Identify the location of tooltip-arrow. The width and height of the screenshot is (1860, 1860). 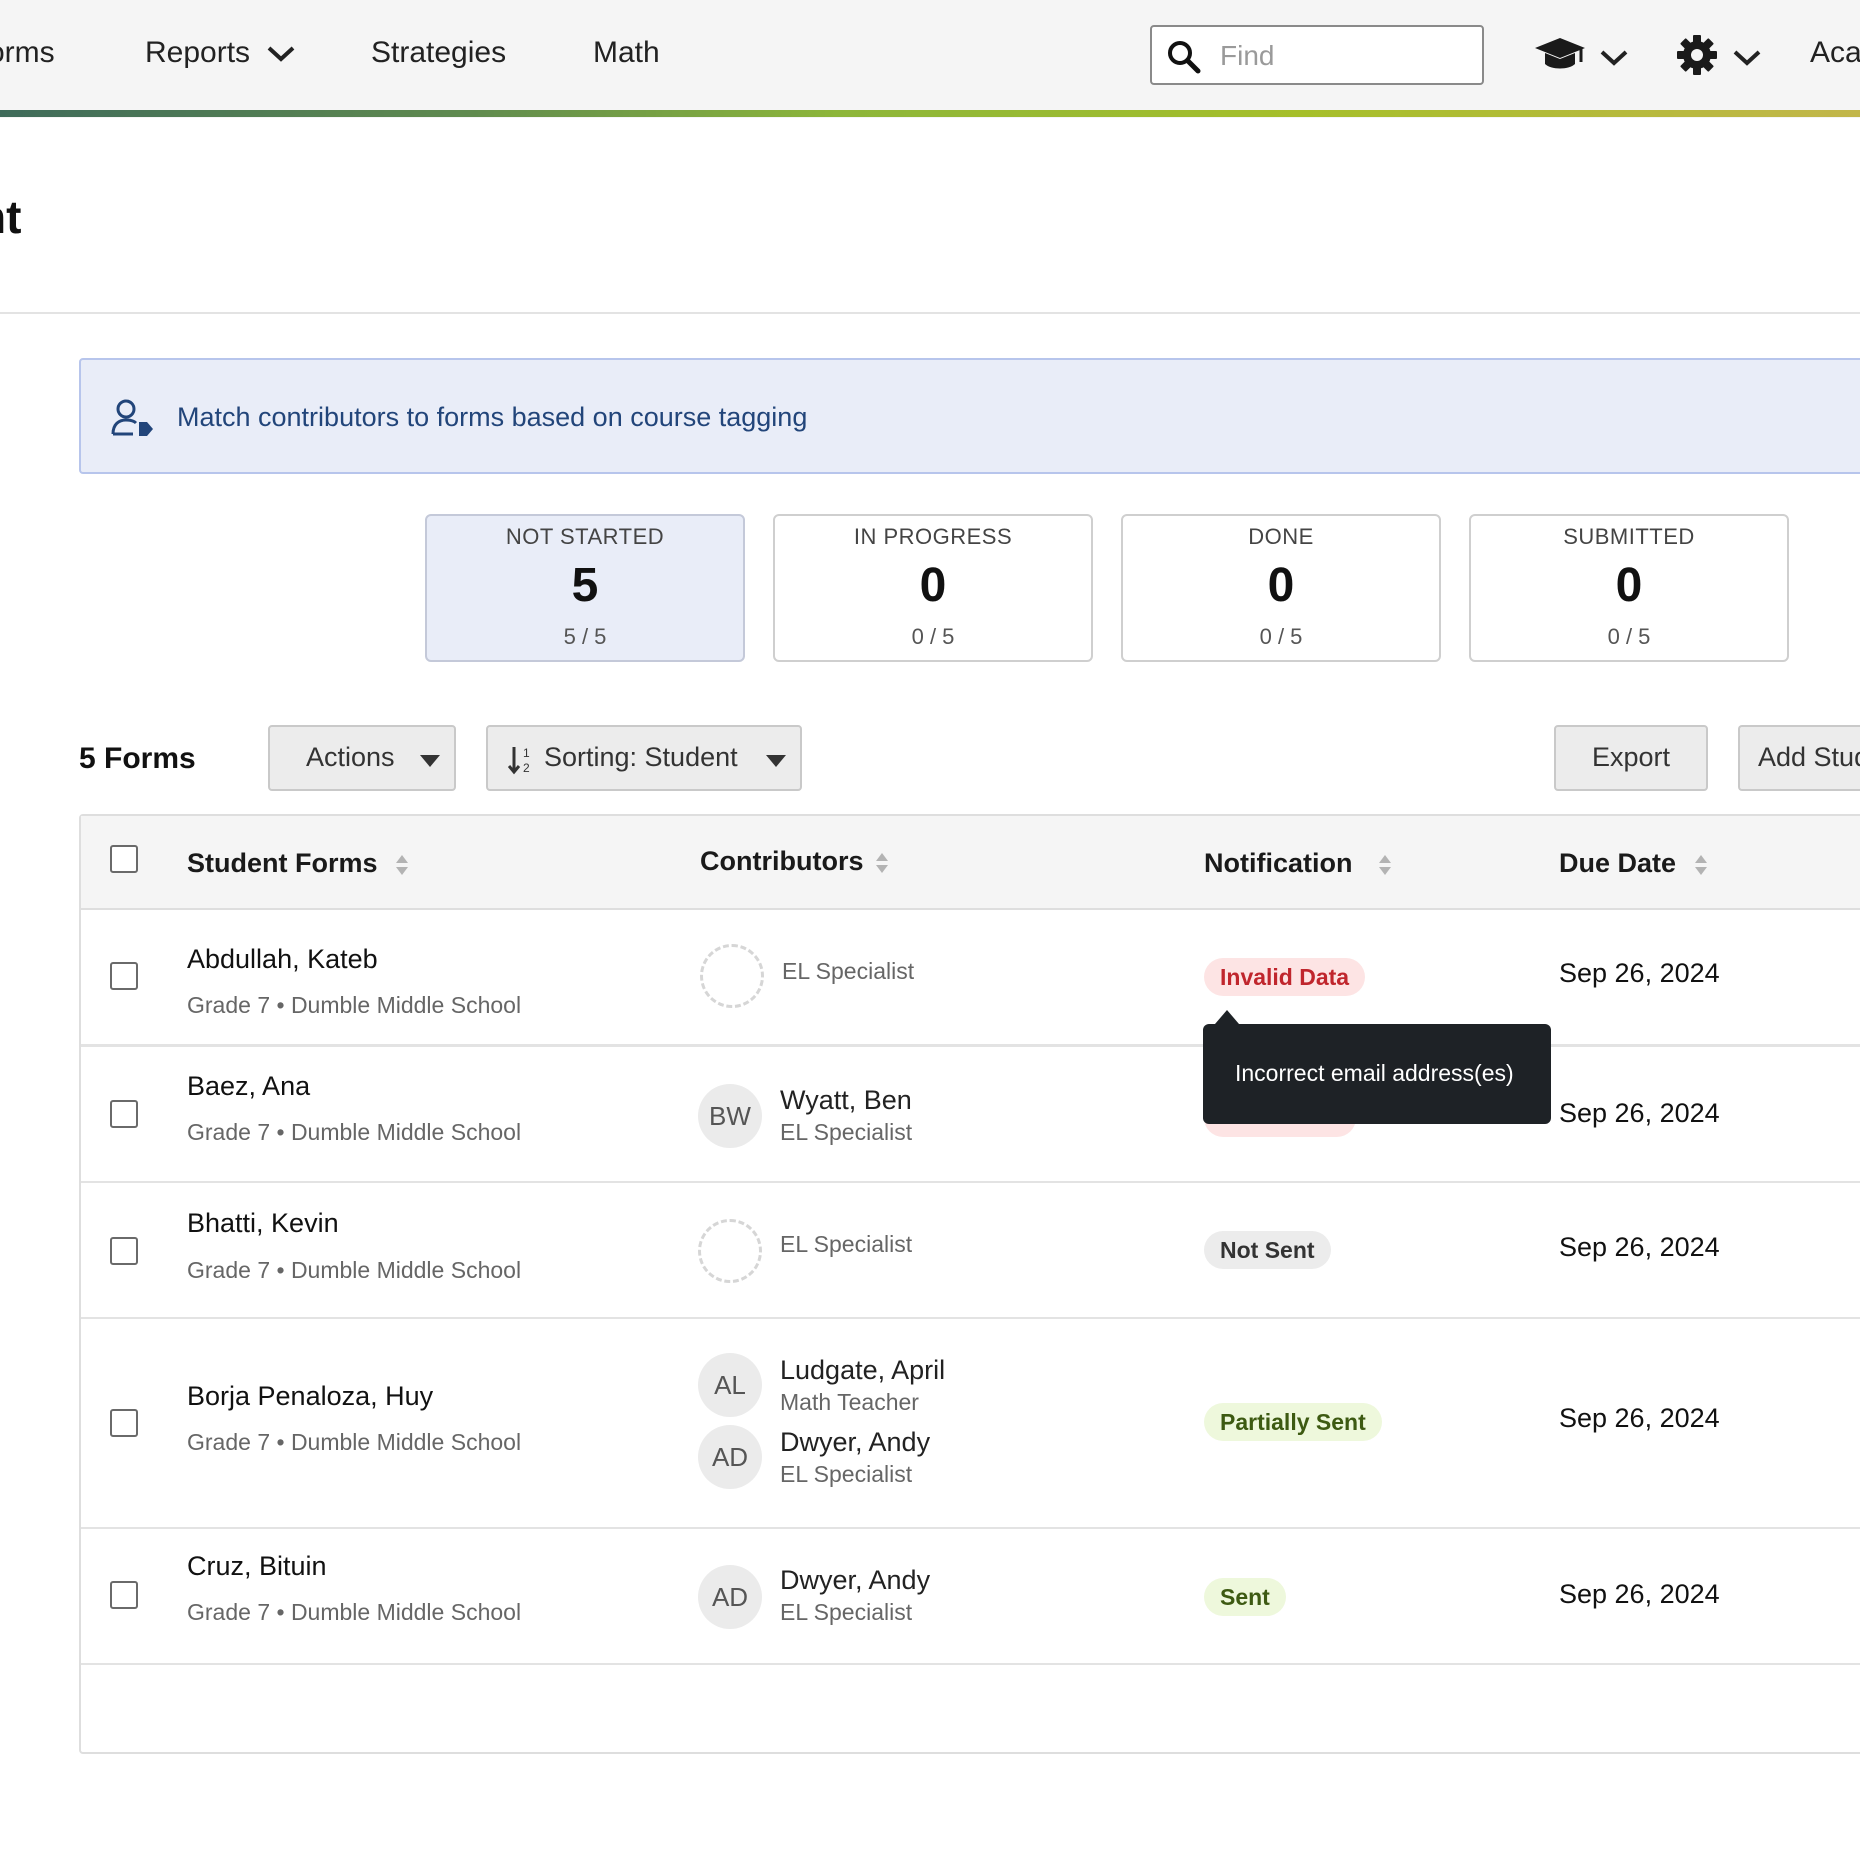
(1227, 1017).